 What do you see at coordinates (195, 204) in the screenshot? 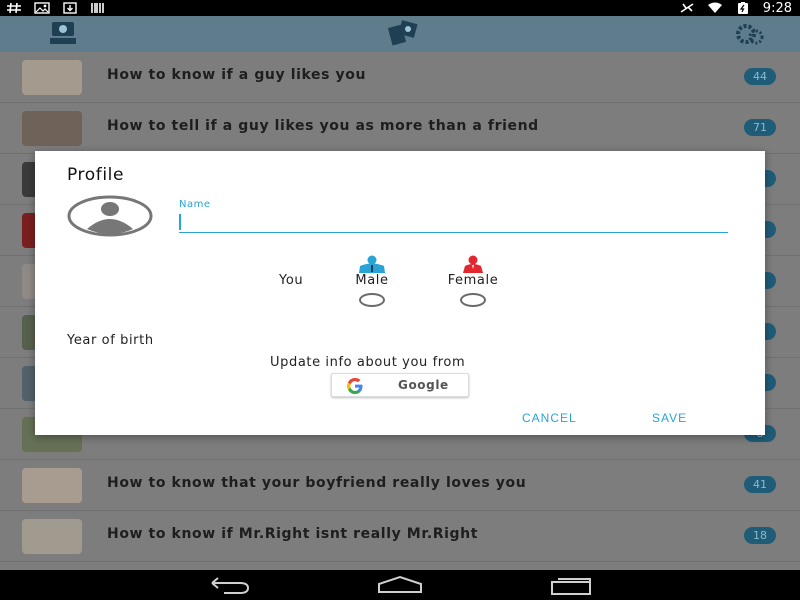
I see `name-field-label: Name` at bounding box center [195, 204].